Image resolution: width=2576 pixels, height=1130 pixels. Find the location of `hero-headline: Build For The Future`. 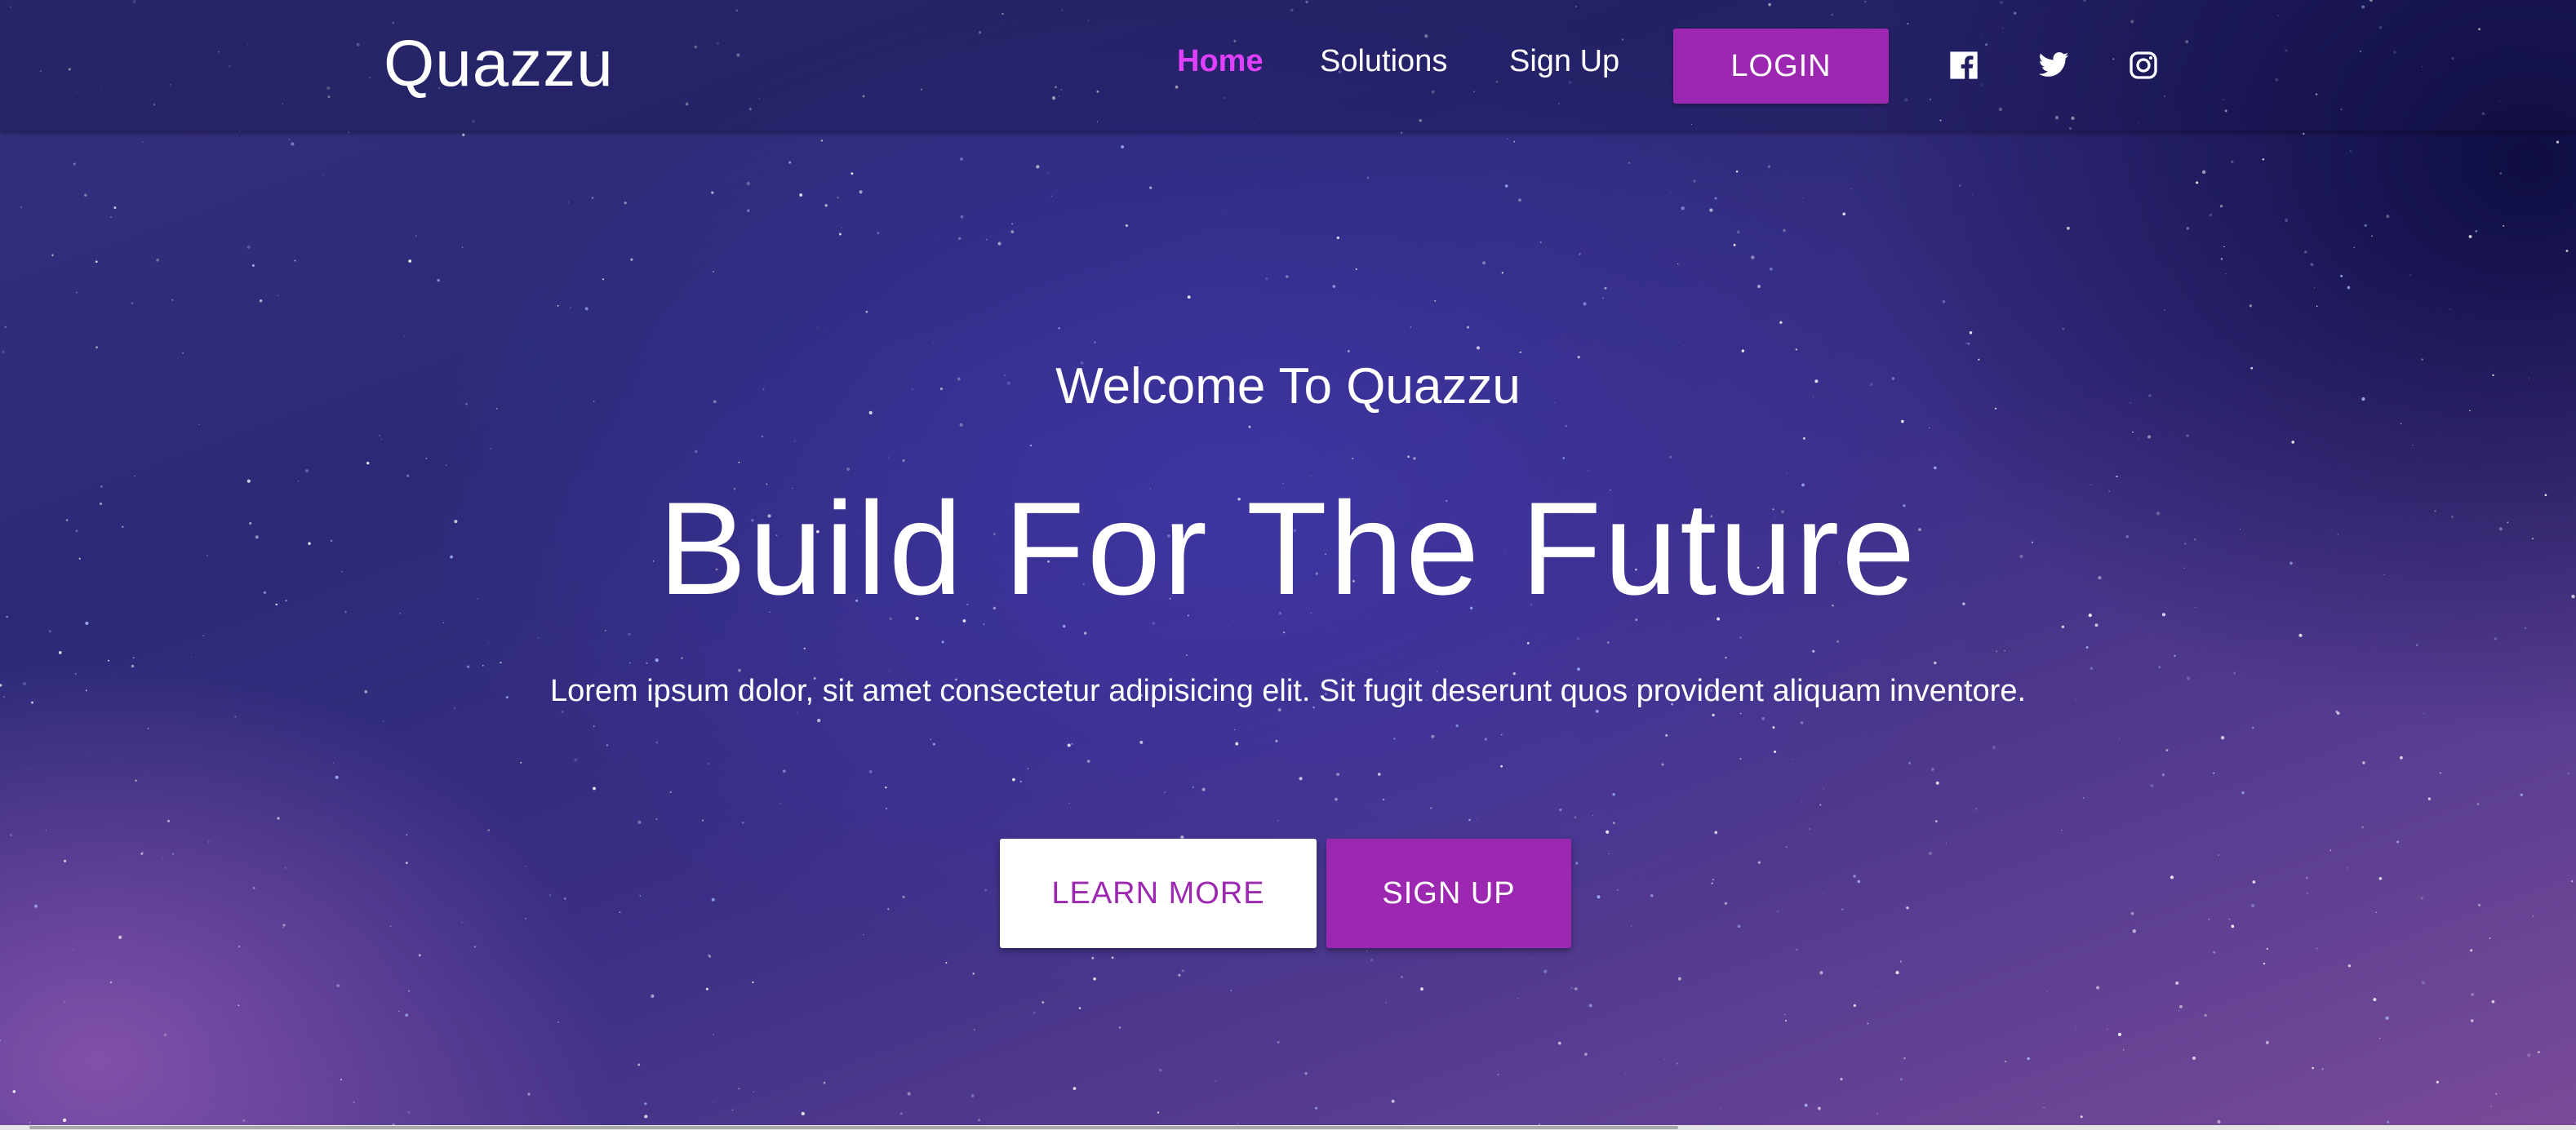

hero-headline: Build For The Future is located at coordinates (1288, 549).